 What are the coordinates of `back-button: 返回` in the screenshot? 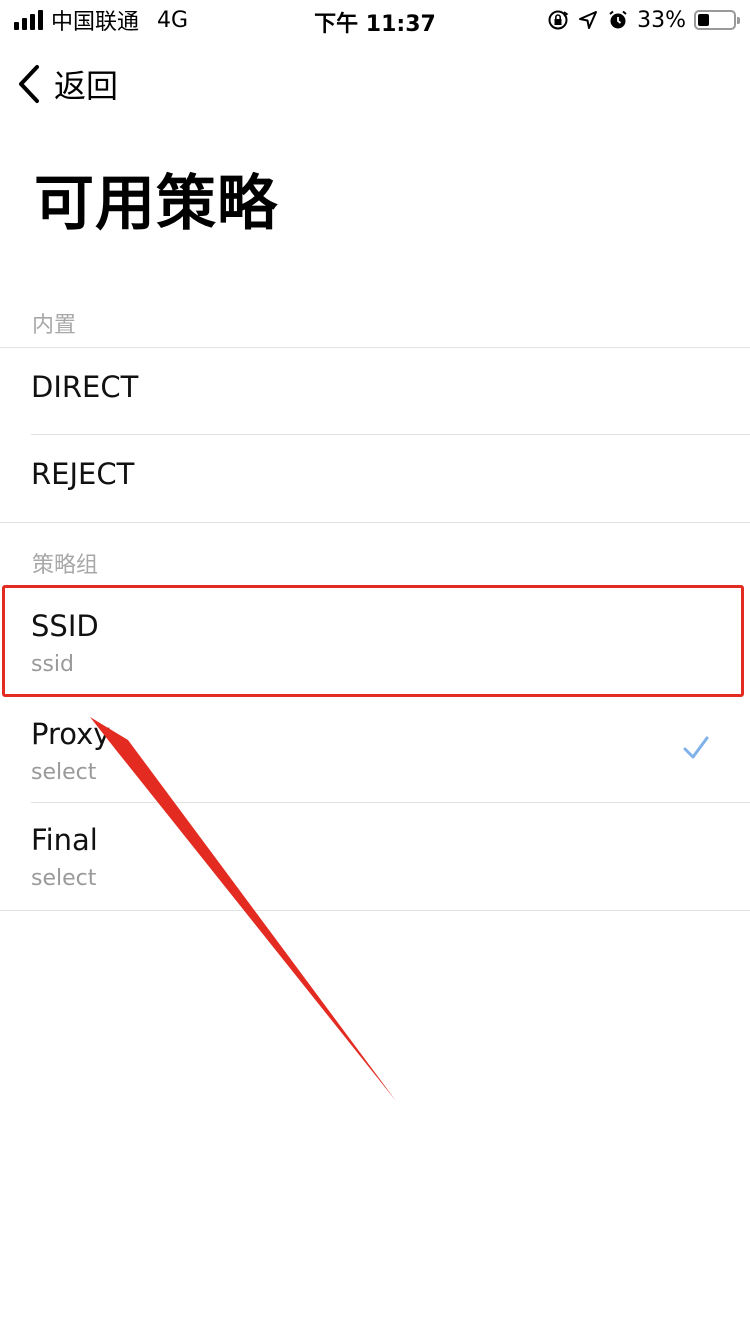 It's located at (67, 84).